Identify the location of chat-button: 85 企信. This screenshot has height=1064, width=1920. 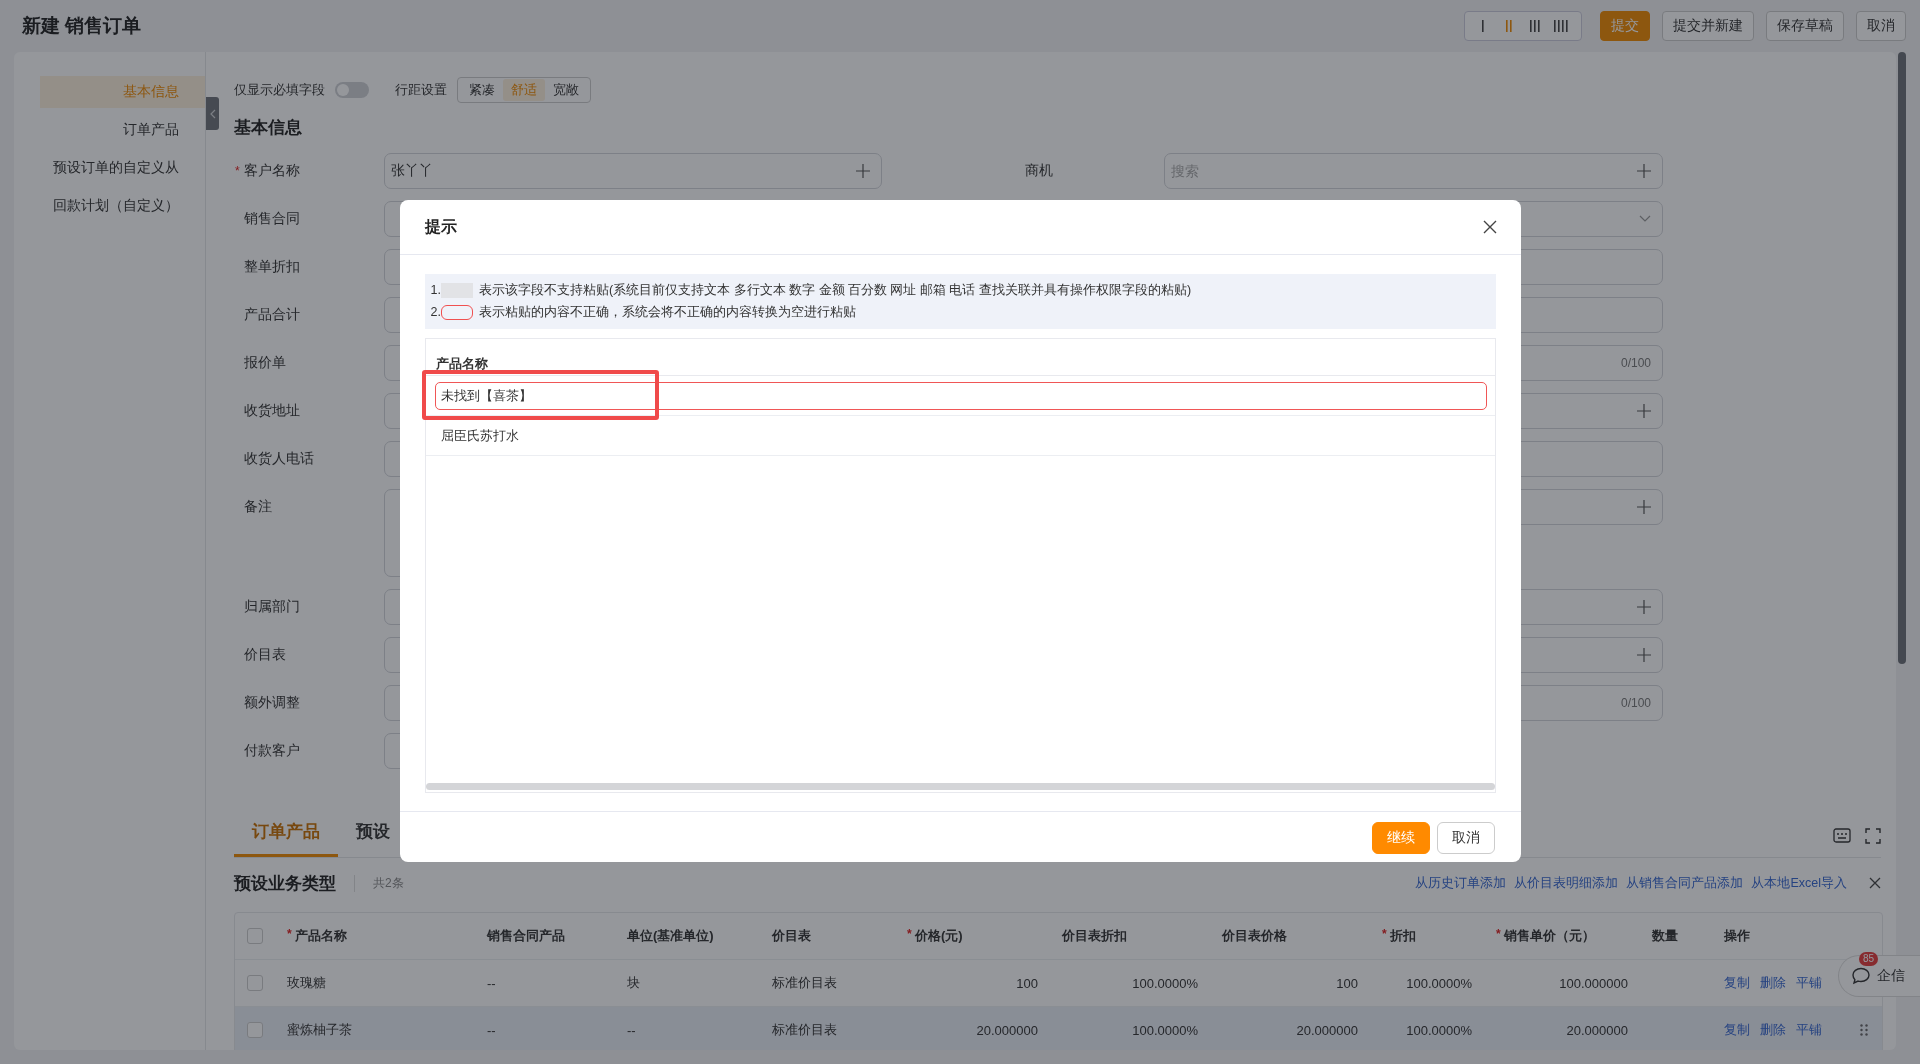
(1879, 976).